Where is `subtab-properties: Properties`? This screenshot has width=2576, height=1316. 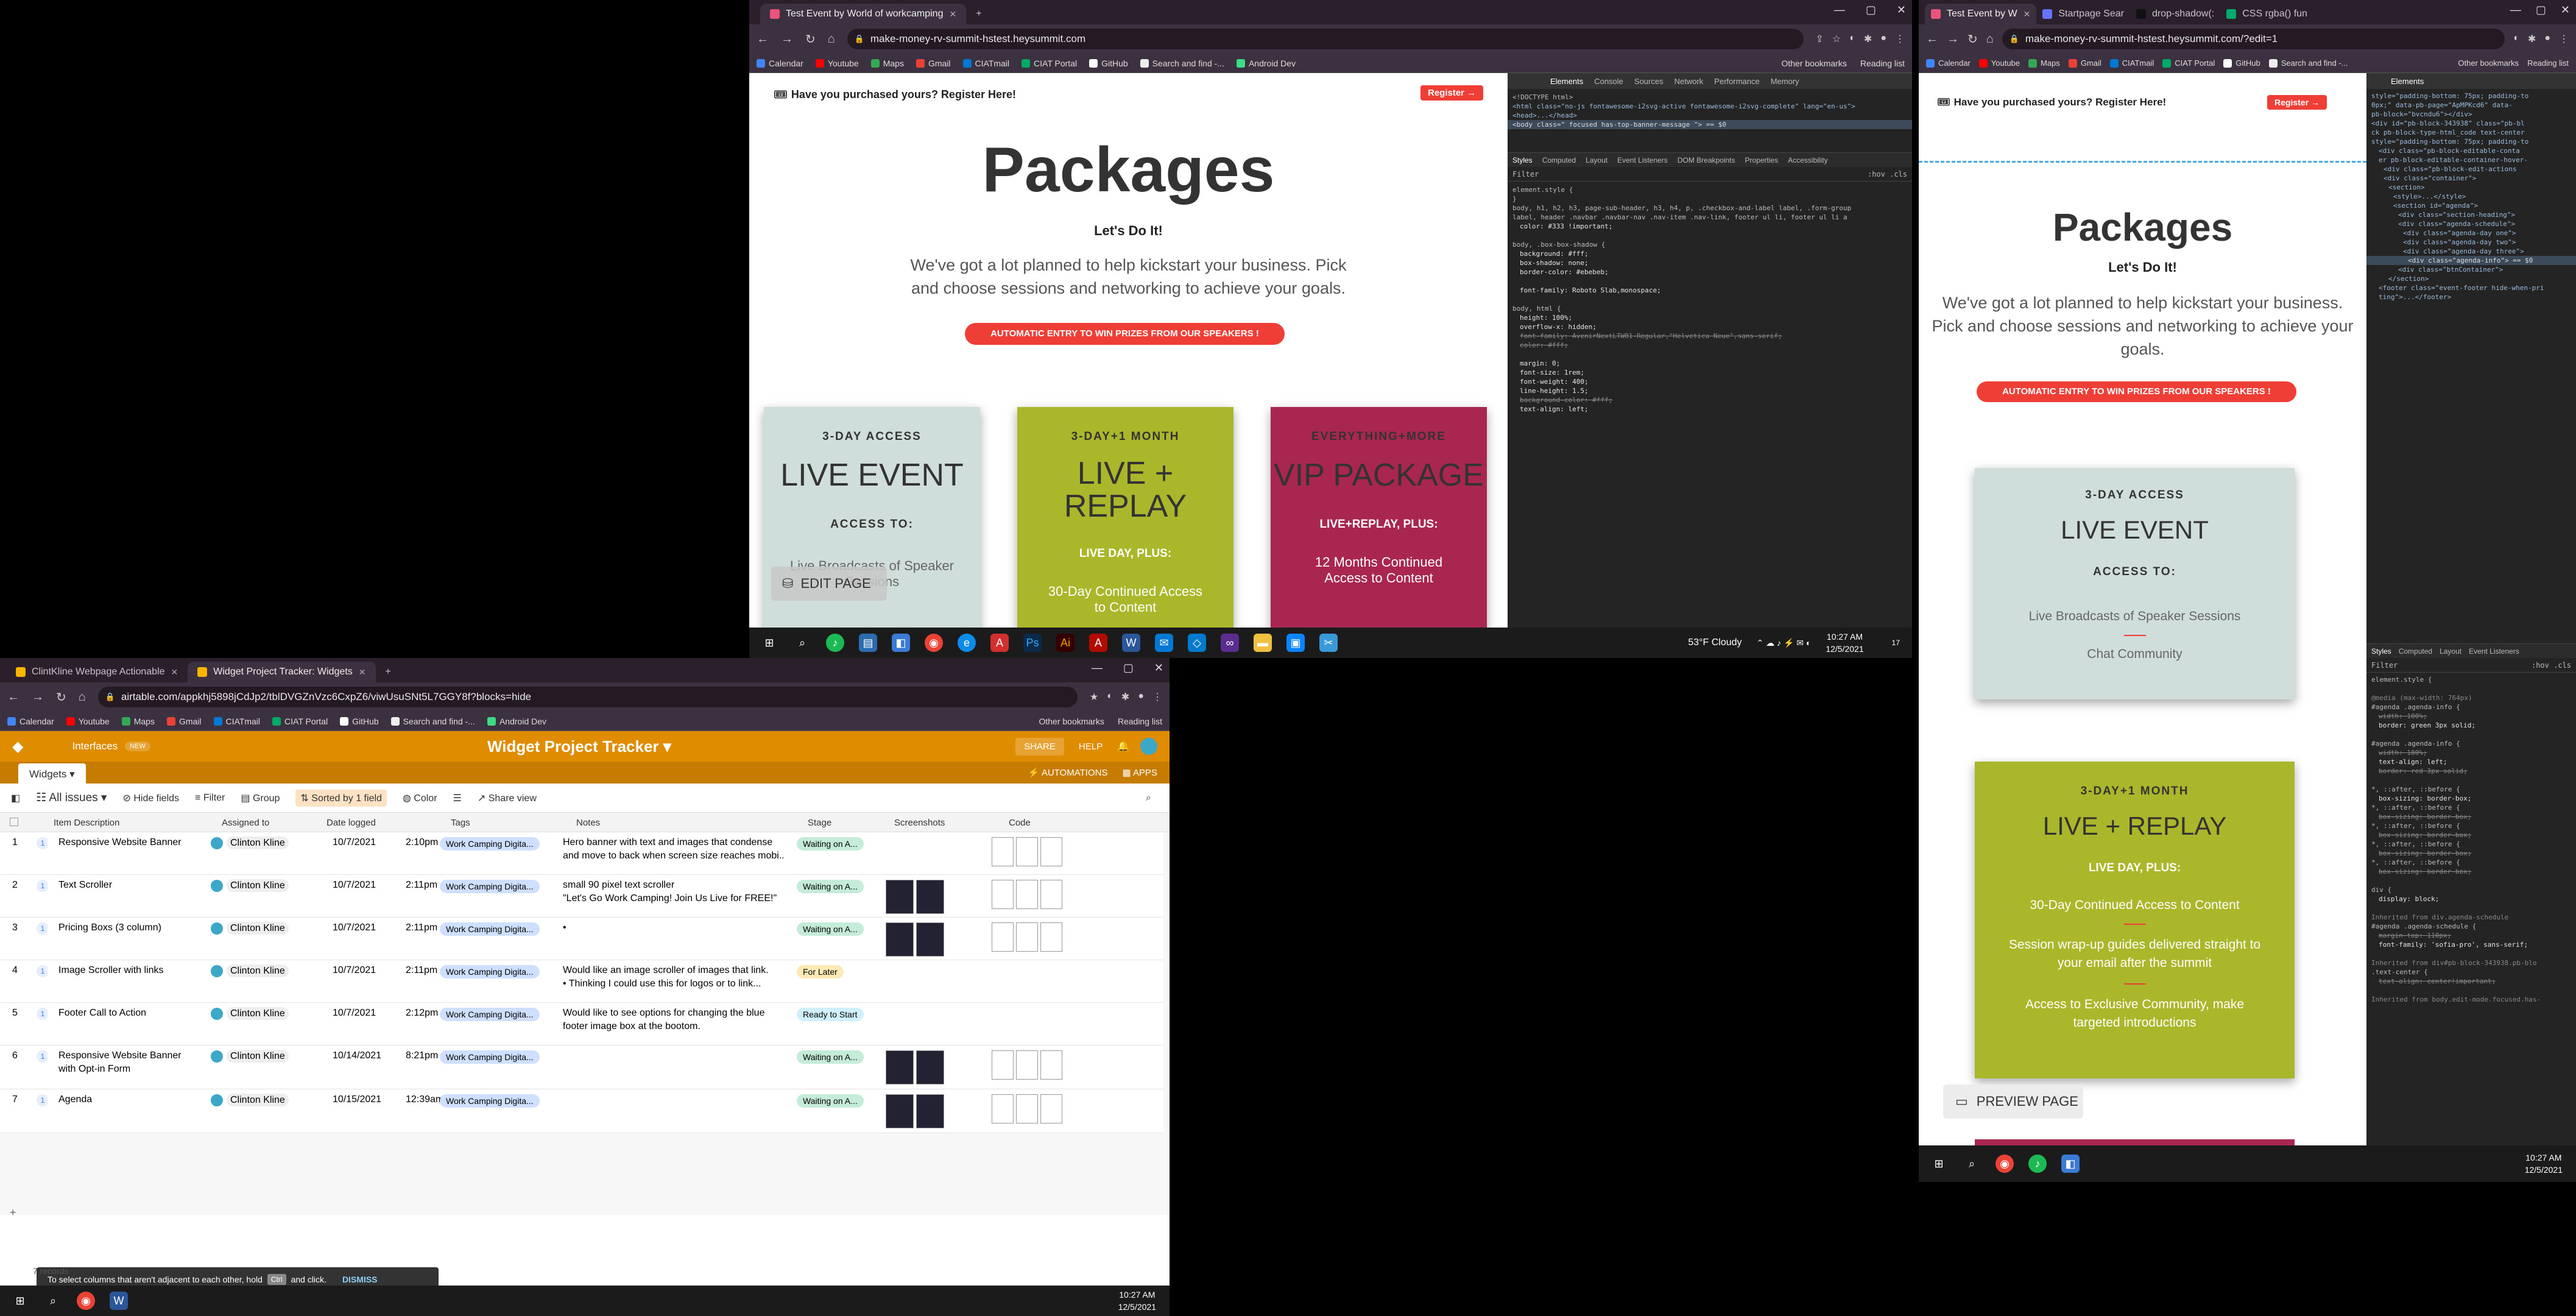 subtab-properties: Properties is located at coordinates (1762, 160).